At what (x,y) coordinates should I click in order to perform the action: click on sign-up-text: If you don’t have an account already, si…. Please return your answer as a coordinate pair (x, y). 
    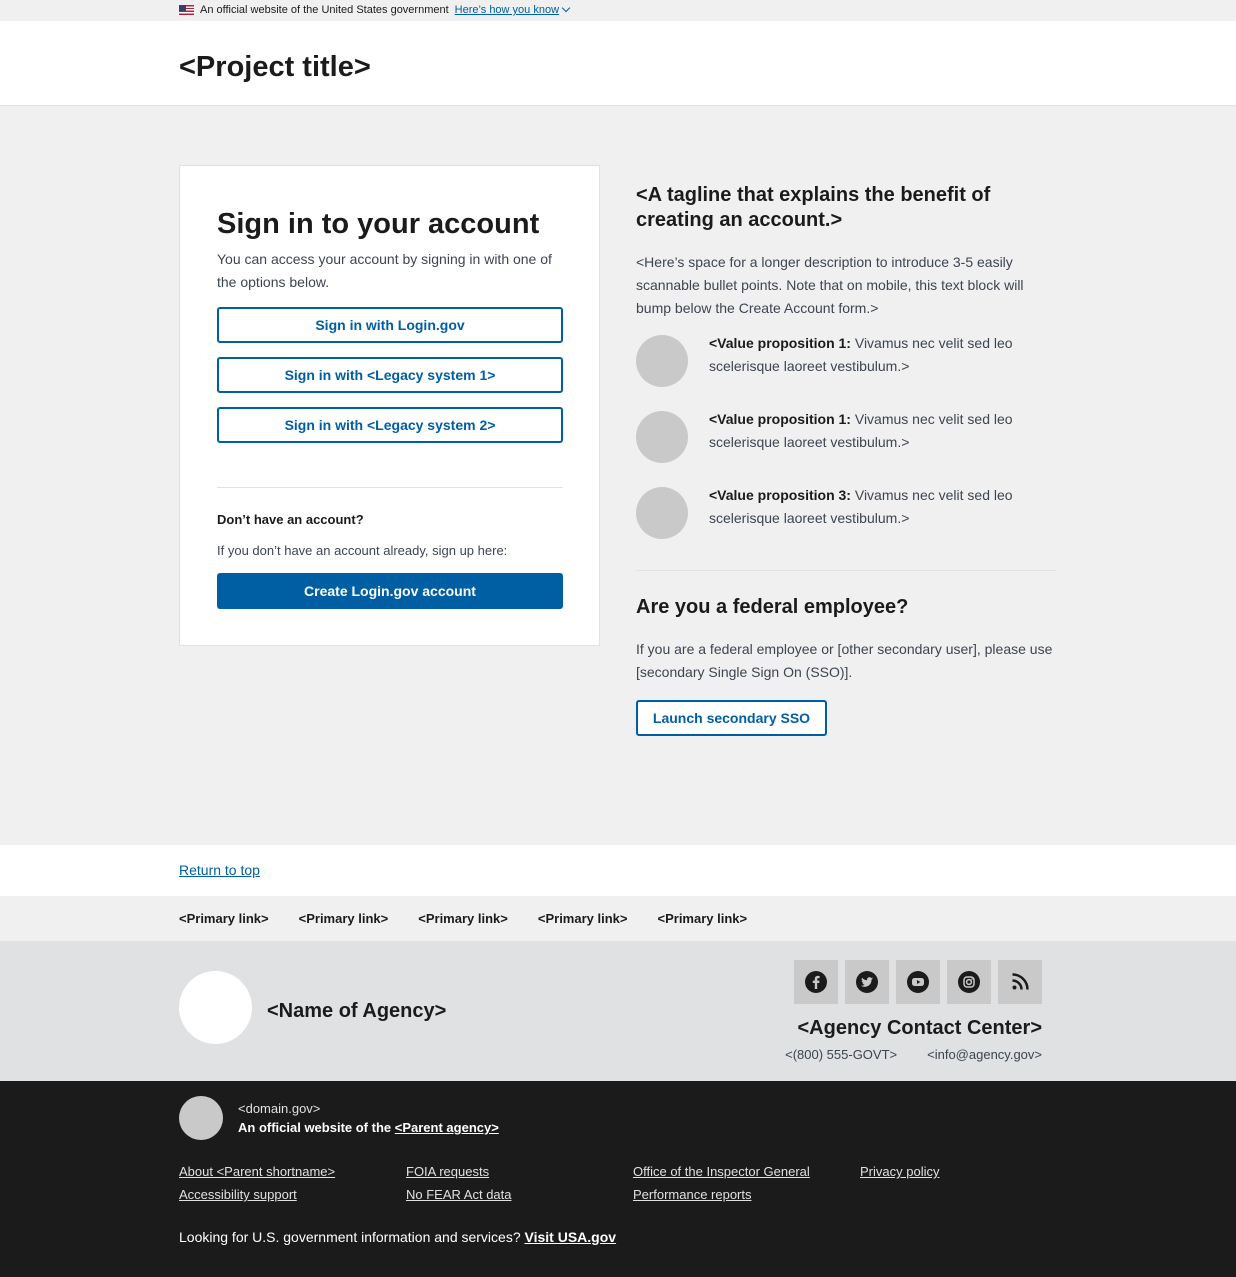
    Looking at the image, I should click on (362, 550).